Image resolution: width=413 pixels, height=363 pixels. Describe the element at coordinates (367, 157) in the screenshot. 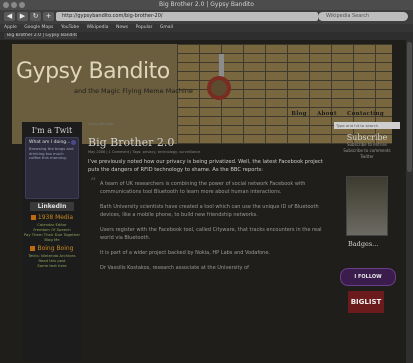

I see `subscribe-link: Twitter` at that location.